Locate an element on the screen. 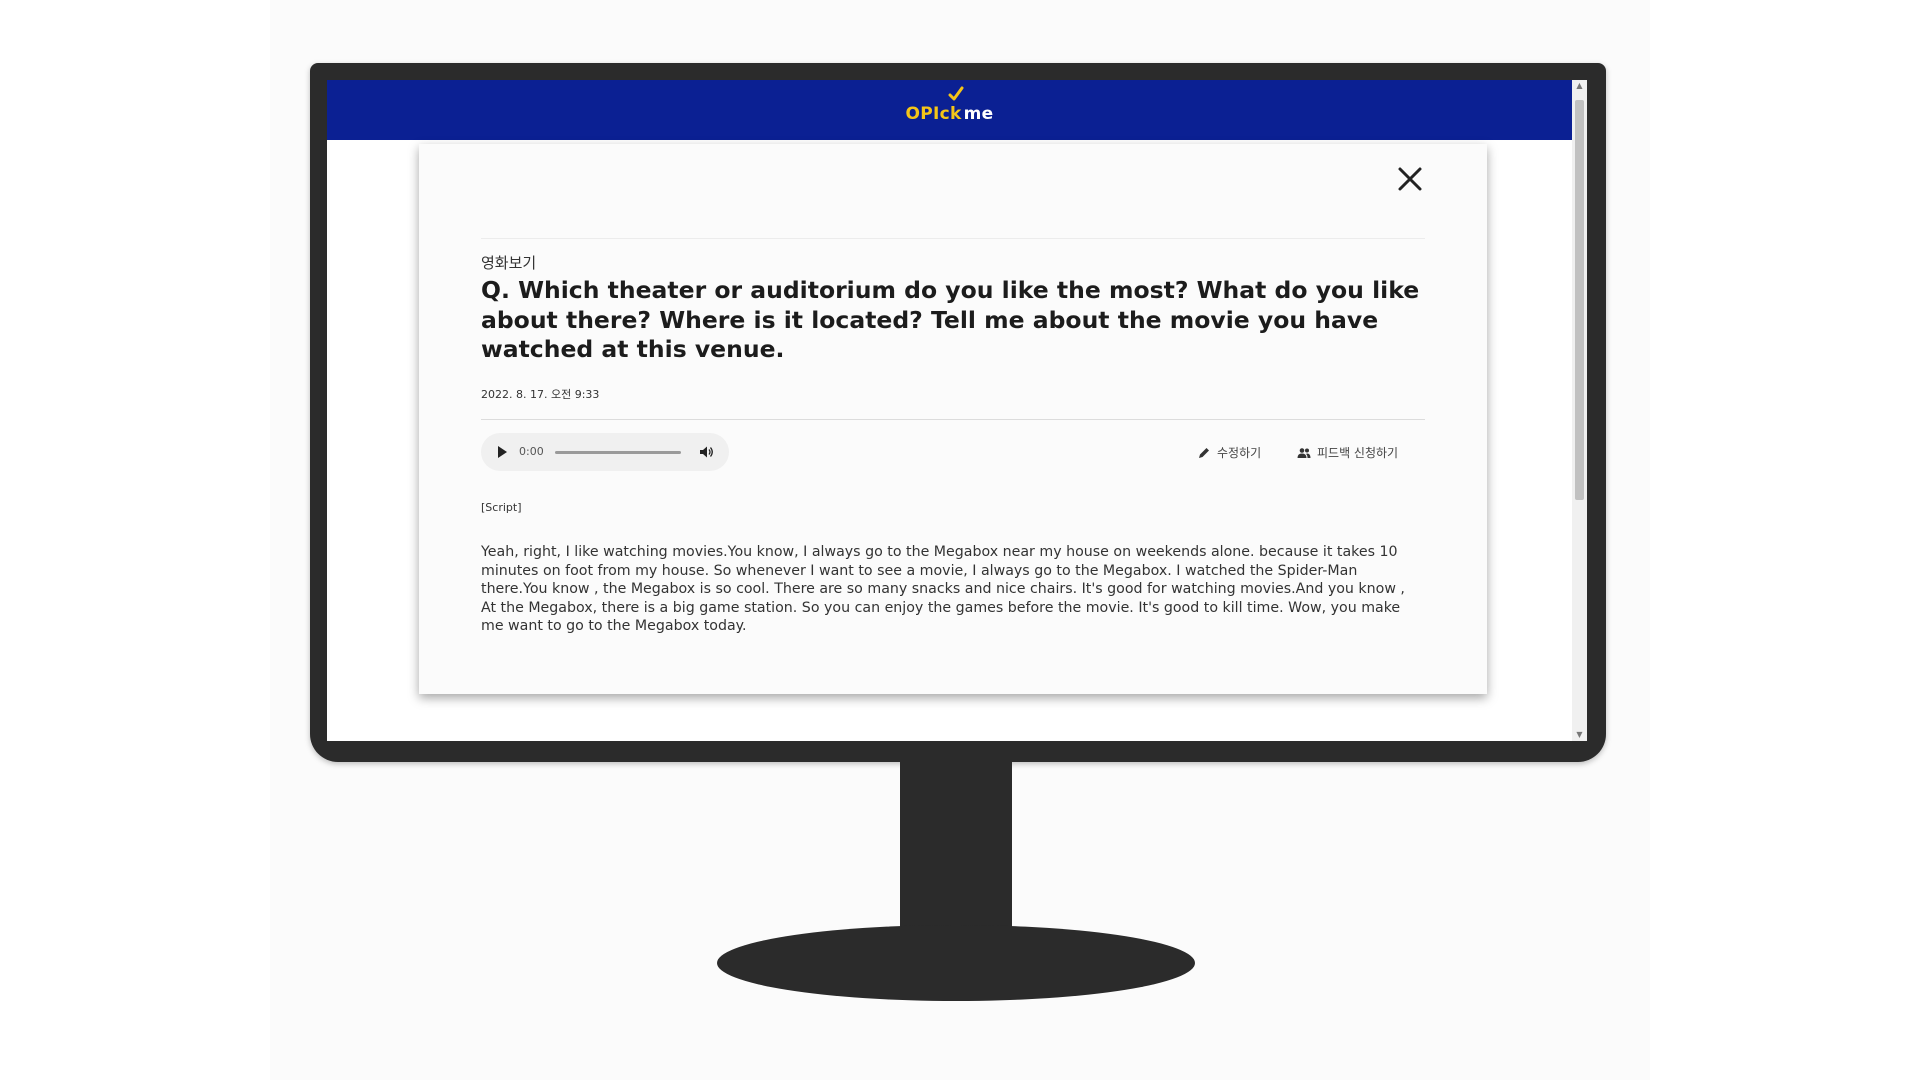 This screenshot has width=1920, height=1080. answer-date: 2022. 8. 17. 오전 9:33 is located at coordinates (540, 394).